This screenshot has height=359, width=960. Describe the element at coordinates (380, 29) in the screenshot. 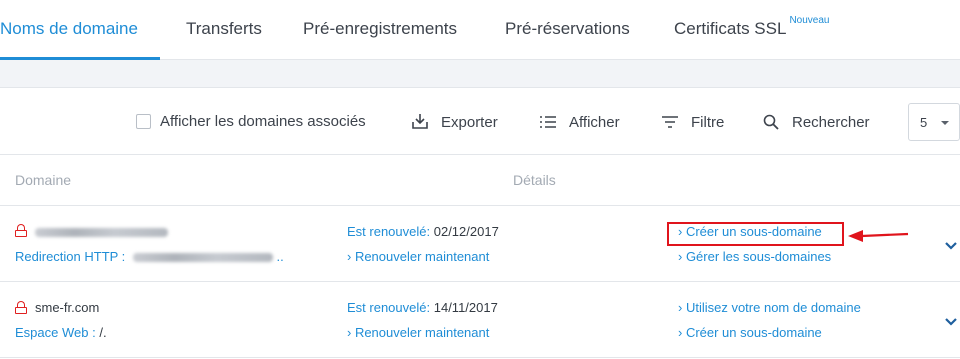

I see `tab-pre-enregistrements: Pré-enregistrements` at that location.